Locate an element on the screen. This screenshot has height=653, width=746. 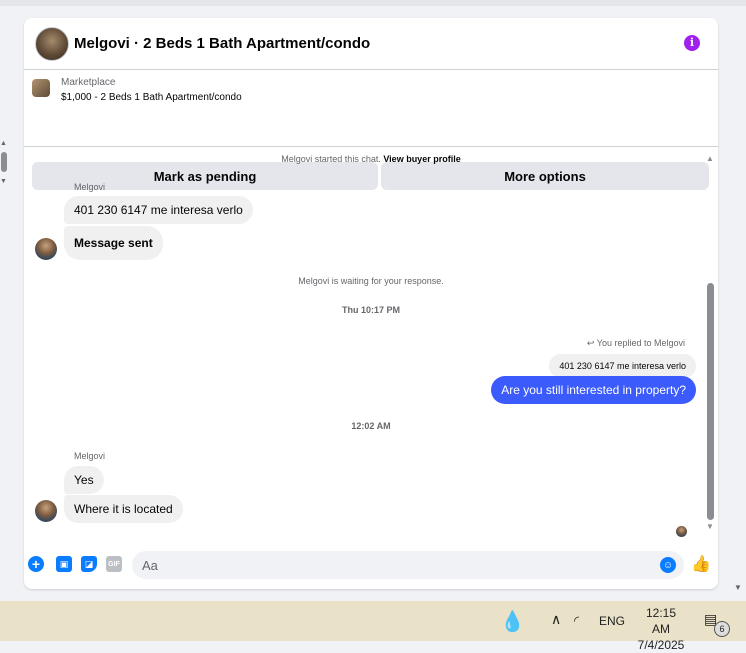
emoji-icon: ☺ is located at coordinates (668, 565).